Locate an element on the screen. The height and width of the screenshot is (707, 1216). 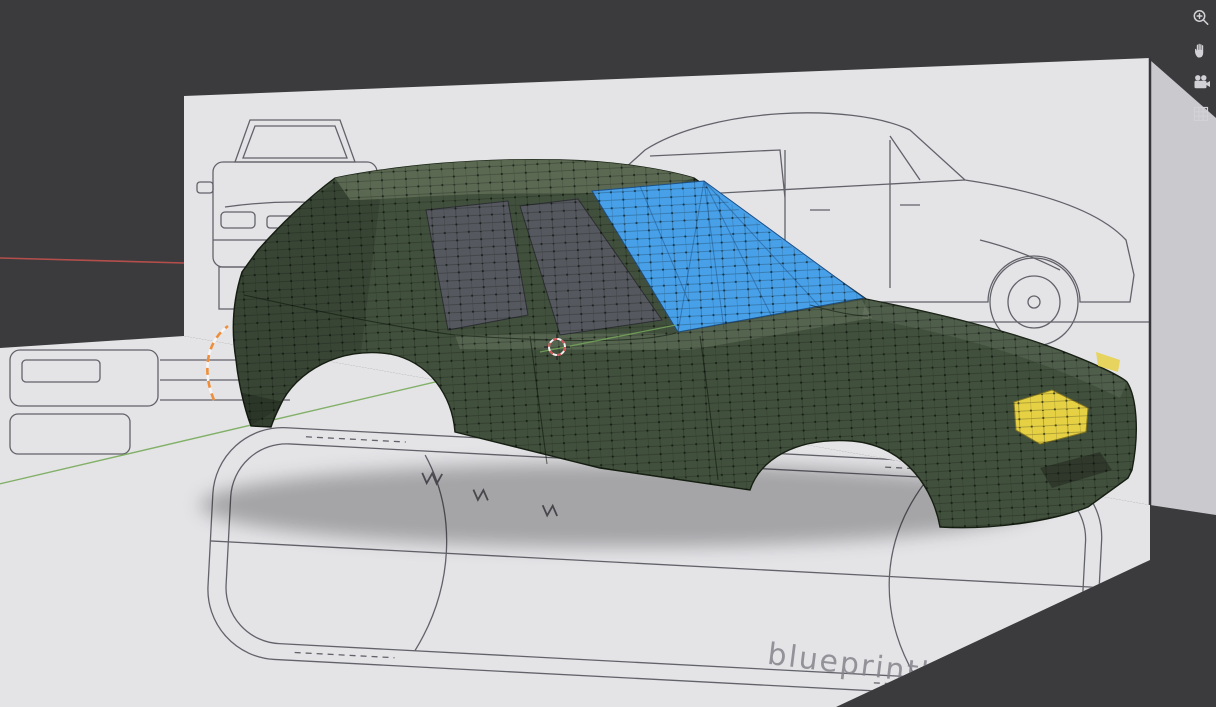
viewport-nav-controls is located at coordinates (1201, 66).